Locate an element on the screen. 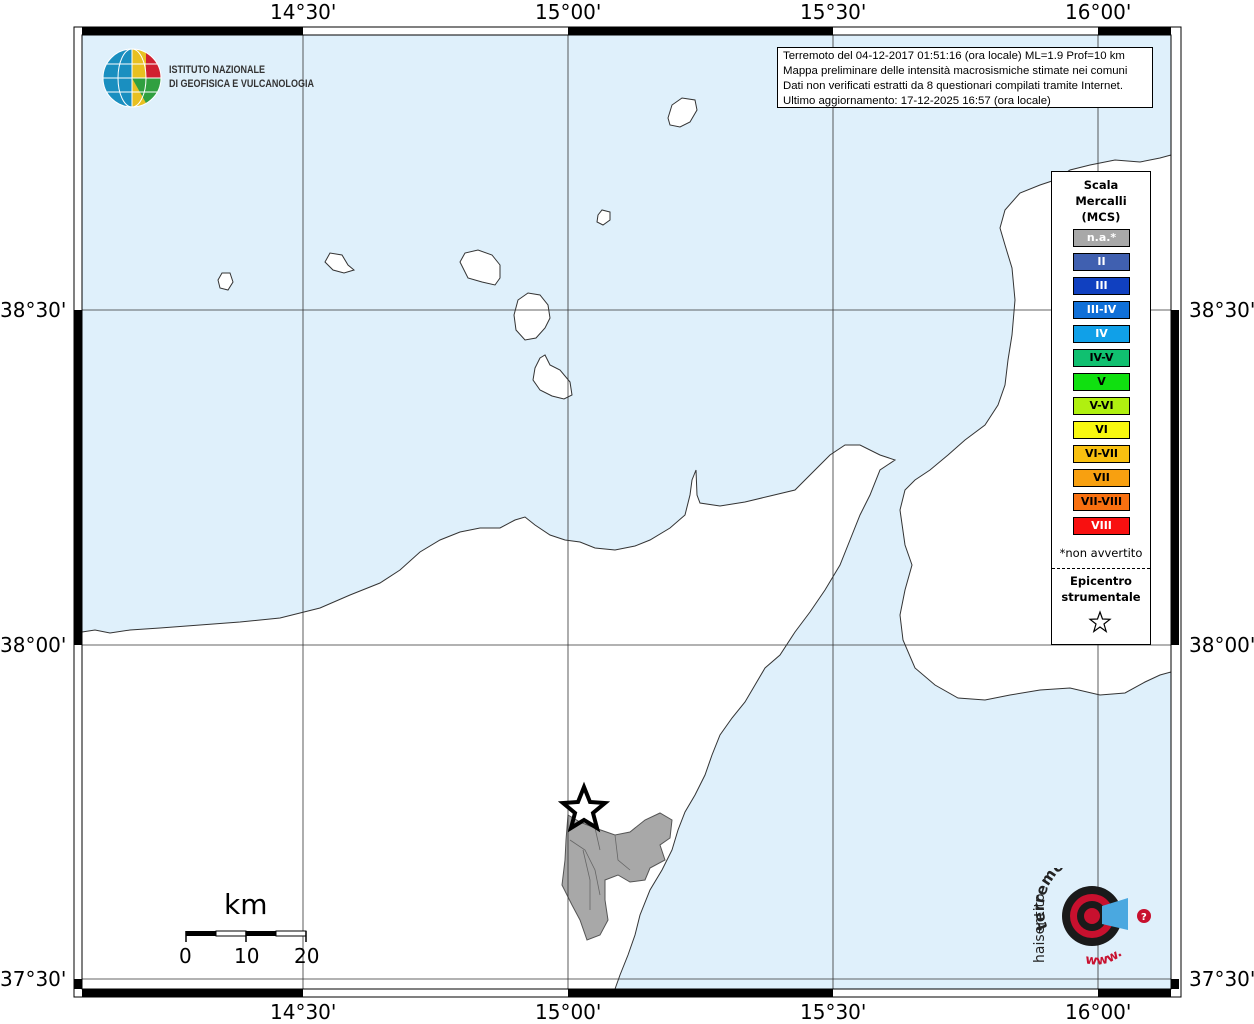 The height and width of the screenshot is (1024, 1254). legend-title: Scala Mercalli (MCS) is located at coordinates (1101, 201).